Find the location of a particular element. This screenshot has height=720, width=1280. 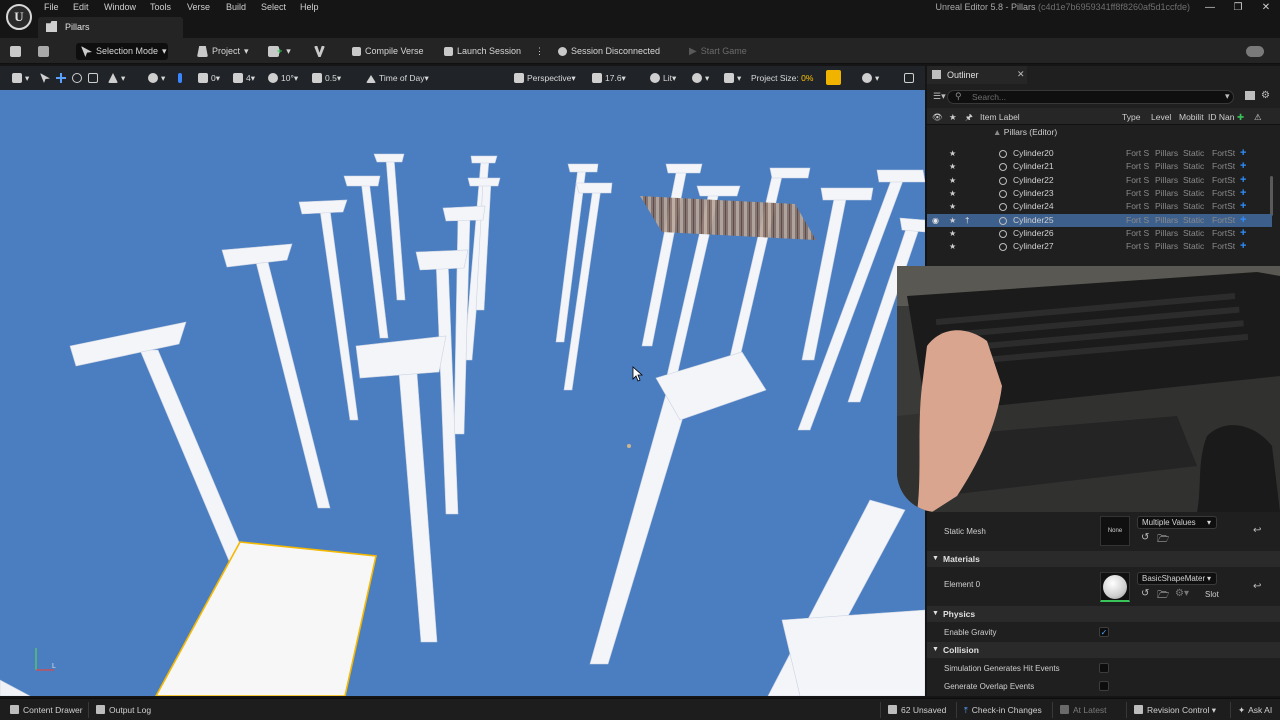

menu-tools: Tools is located at coordinates (160, 8).